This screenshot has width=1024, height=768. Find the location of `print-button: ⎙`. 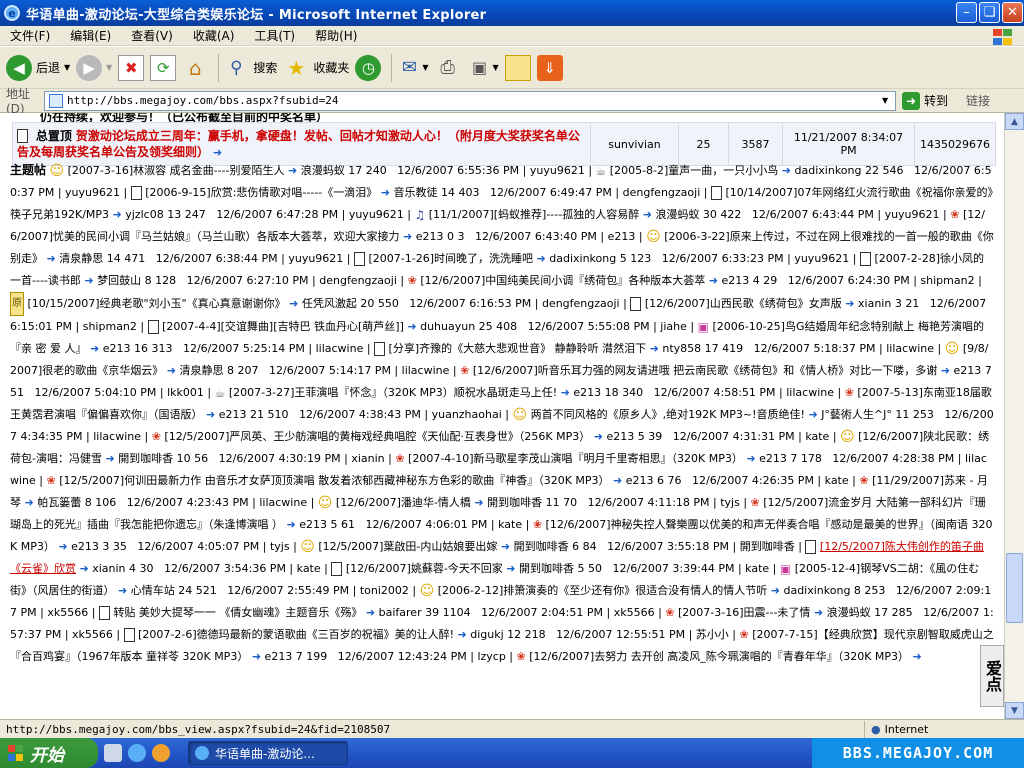

print-button: ⎙ is located at coordinates (448, 68).